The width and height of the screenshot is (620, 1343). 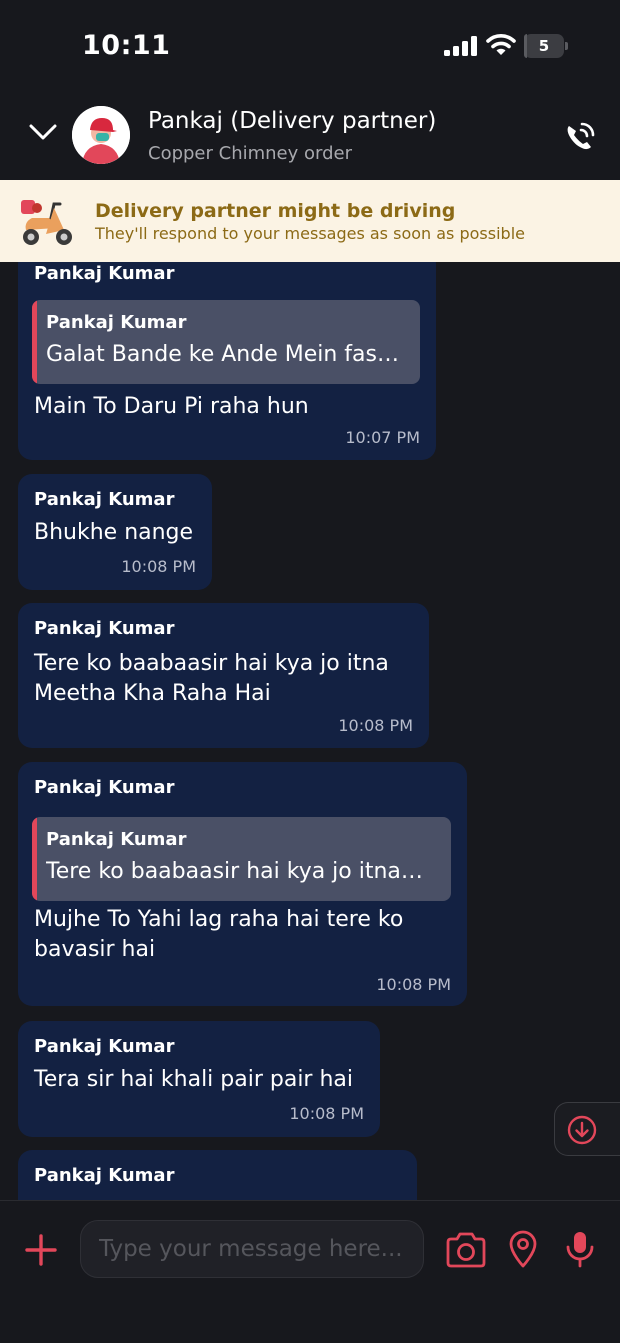 I want to click on message-text: Main To Daru Pi raha hun, so click(x=171, y=406).